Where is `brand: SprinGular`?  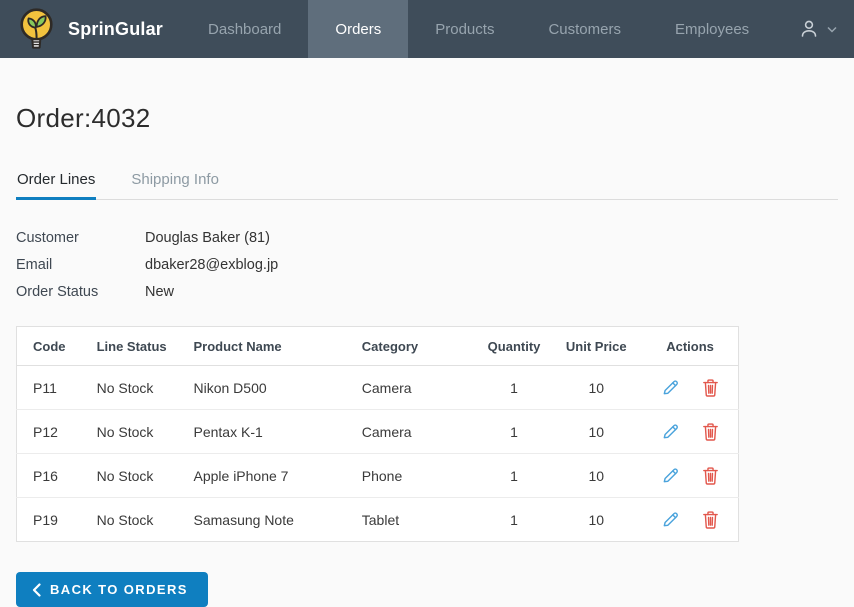 brand: SprinGular is located at coordinates (90, 29).